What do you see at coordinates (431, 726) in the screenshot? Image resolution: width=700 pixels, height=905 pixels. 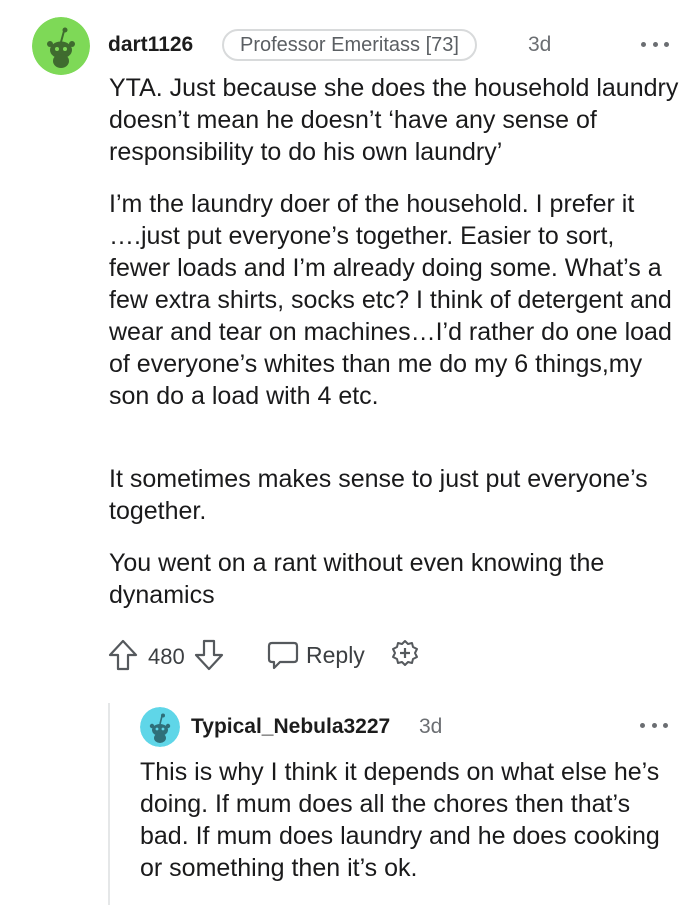 I see `reply-timestamp: 3d` at bounding box center [431, 726].